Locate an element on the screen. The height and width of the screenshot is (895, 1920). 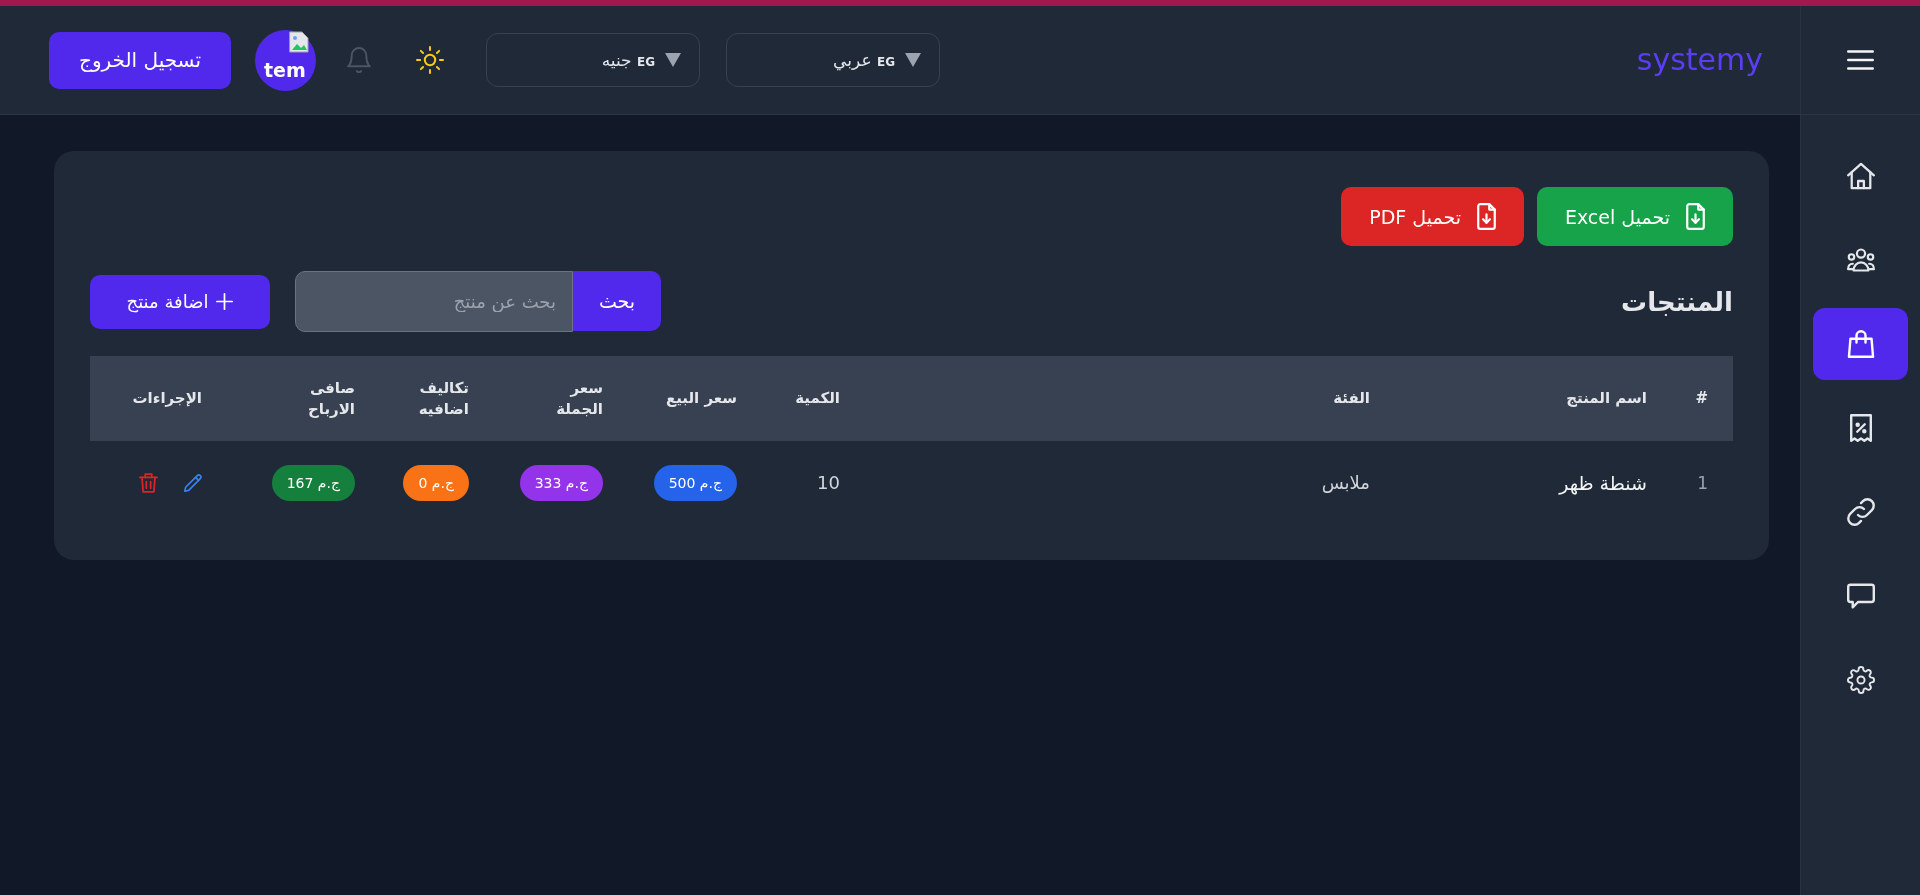
price-badge: 0 ج.م is located at coordinates (436, 482).